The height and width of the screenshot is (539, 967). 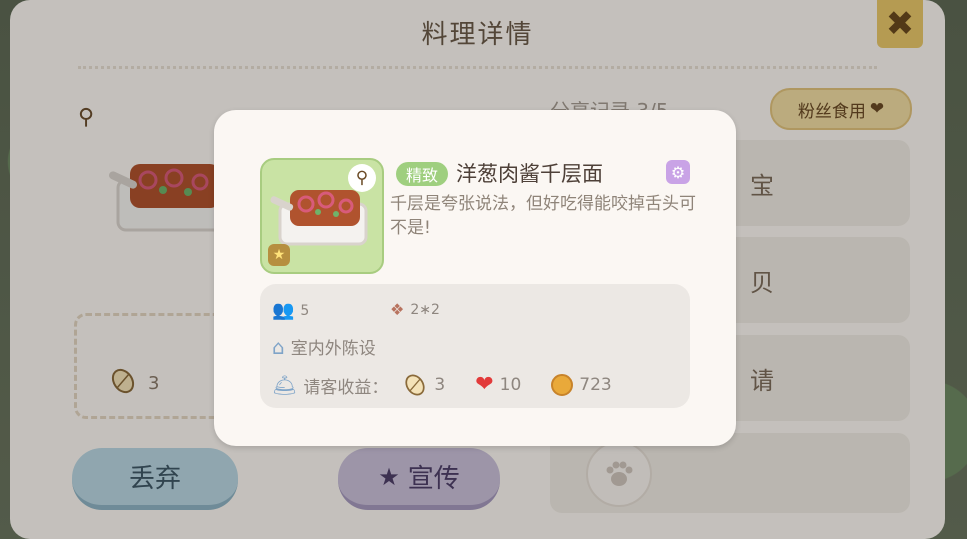 I want to click on income-seeds-value: 3, so click(x=440, y=385).